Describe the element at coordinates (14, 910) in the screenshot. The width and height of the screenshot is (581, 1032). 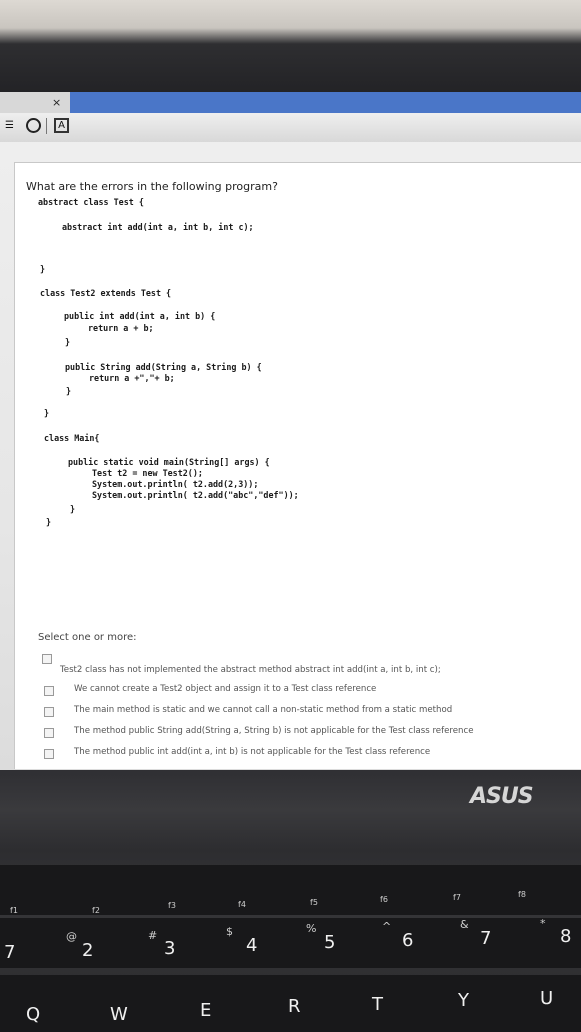
I see `fn-key-label: f1` at that location.